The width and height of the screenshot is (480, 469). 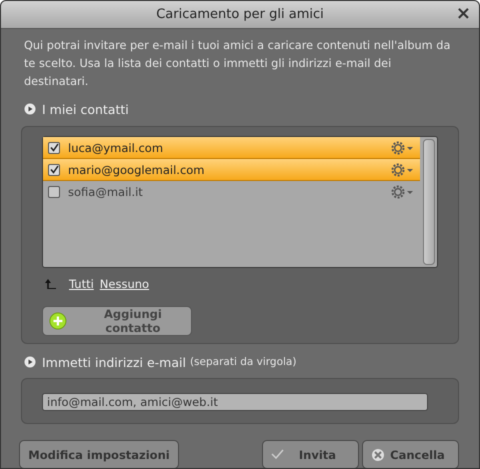 What do you see at coordinates (238, 64) in the screenshot?
I see `description-text: Qui potrai invitare per e-mail i tuoi amici a caricare contenuti nell'album da te scelto. Usa la lista dei contatti o immetti gli indirizzi e-mail dei destinatari.` at bounding box center [238, 64].